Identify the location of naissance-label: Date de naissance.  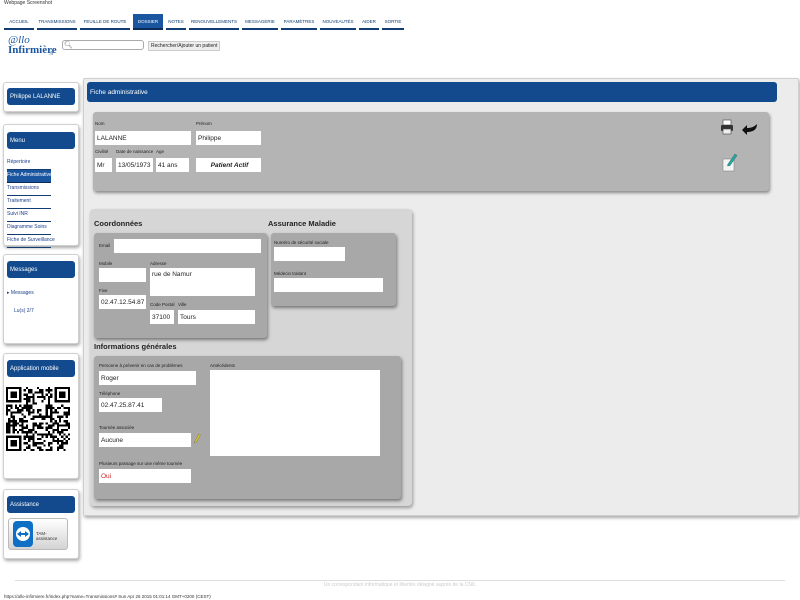
(135, 151).